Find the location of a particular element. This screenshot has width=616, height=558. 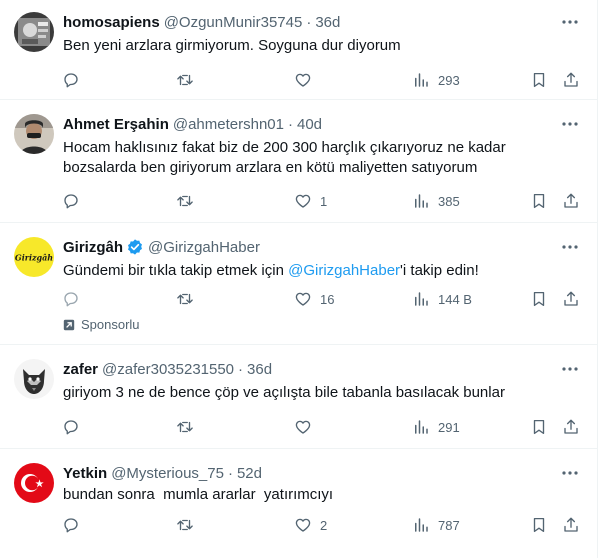

view-count: 293 is located at coordinates (449, 80).